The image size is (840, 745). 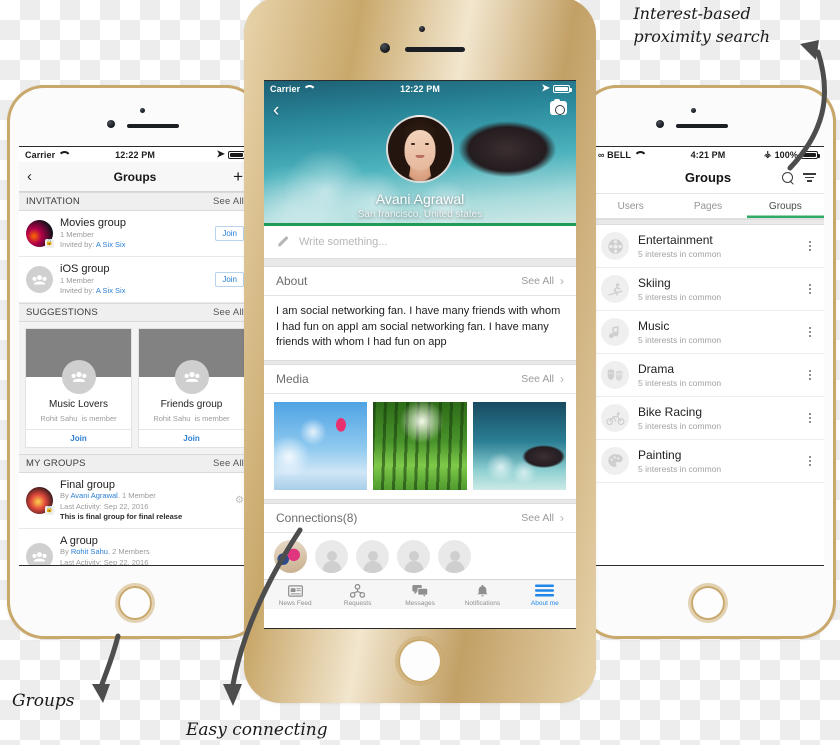 I want to click on group-owner: By Rohit Sahu. 2 Members, so click(x=105, y=552).